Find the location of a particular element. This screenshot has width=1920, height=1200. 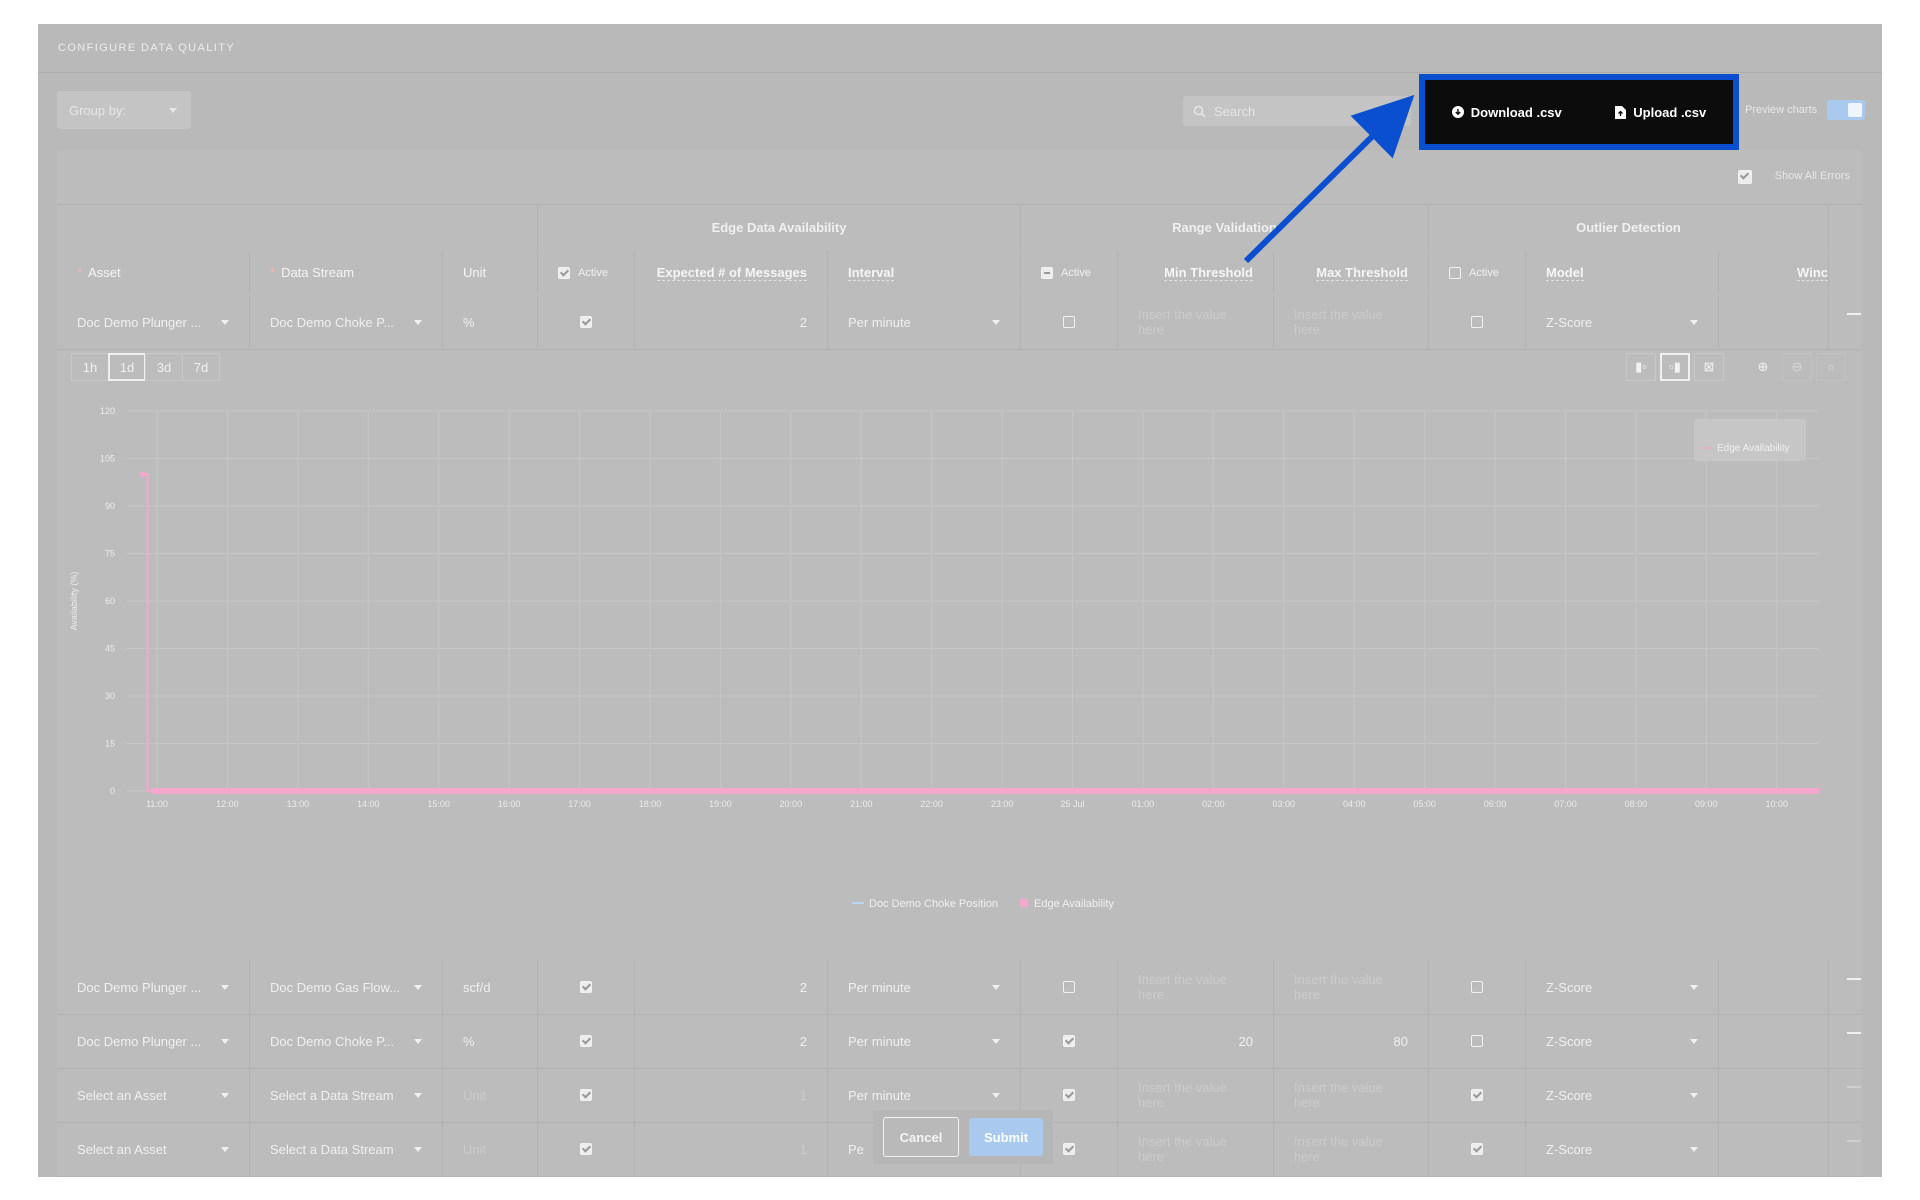

od-active-all-checkbox is located at coordinates (1455, 272).